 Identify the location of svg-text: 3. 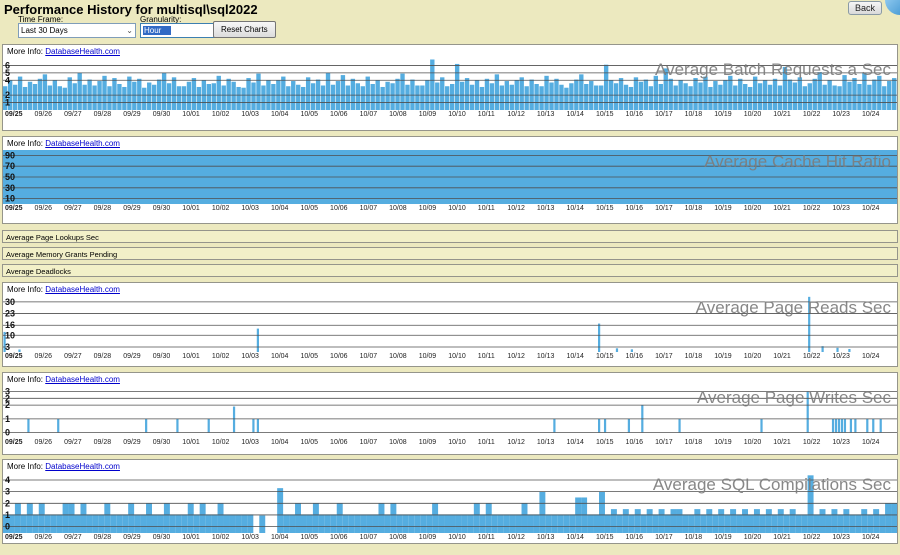
(7, 347).